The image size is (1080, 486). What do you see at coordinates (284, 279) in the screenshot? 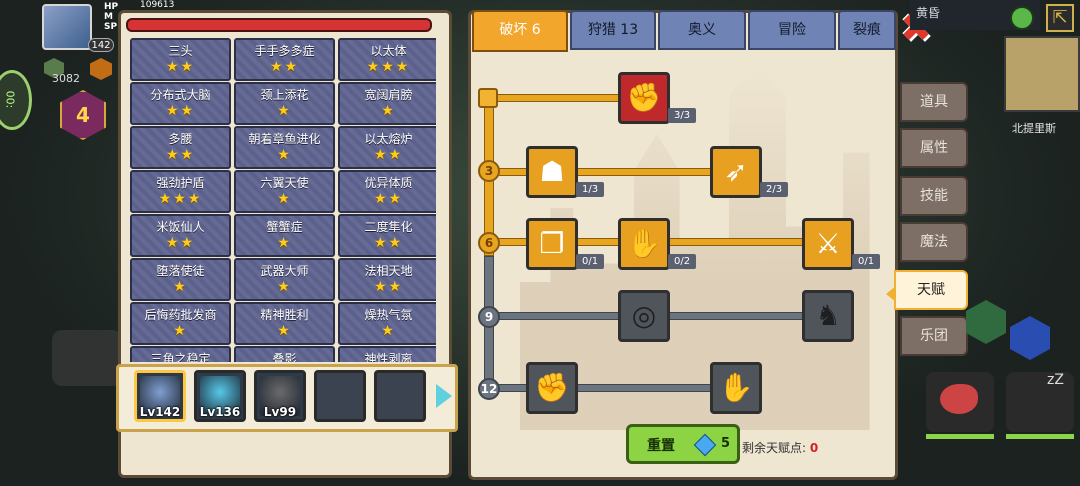
I see `achievement-cell: 武器大师 ★` at bounding box center [284, 279].